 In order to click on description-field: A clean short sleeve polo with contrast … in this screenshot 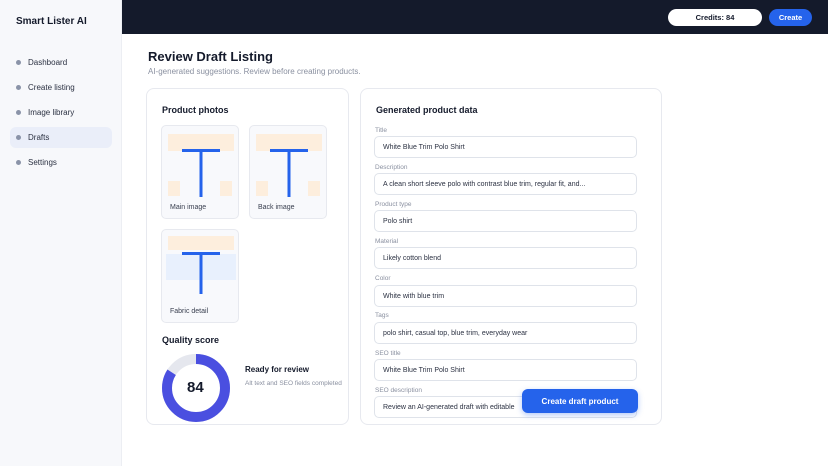, I will do `click(505, 184)`.